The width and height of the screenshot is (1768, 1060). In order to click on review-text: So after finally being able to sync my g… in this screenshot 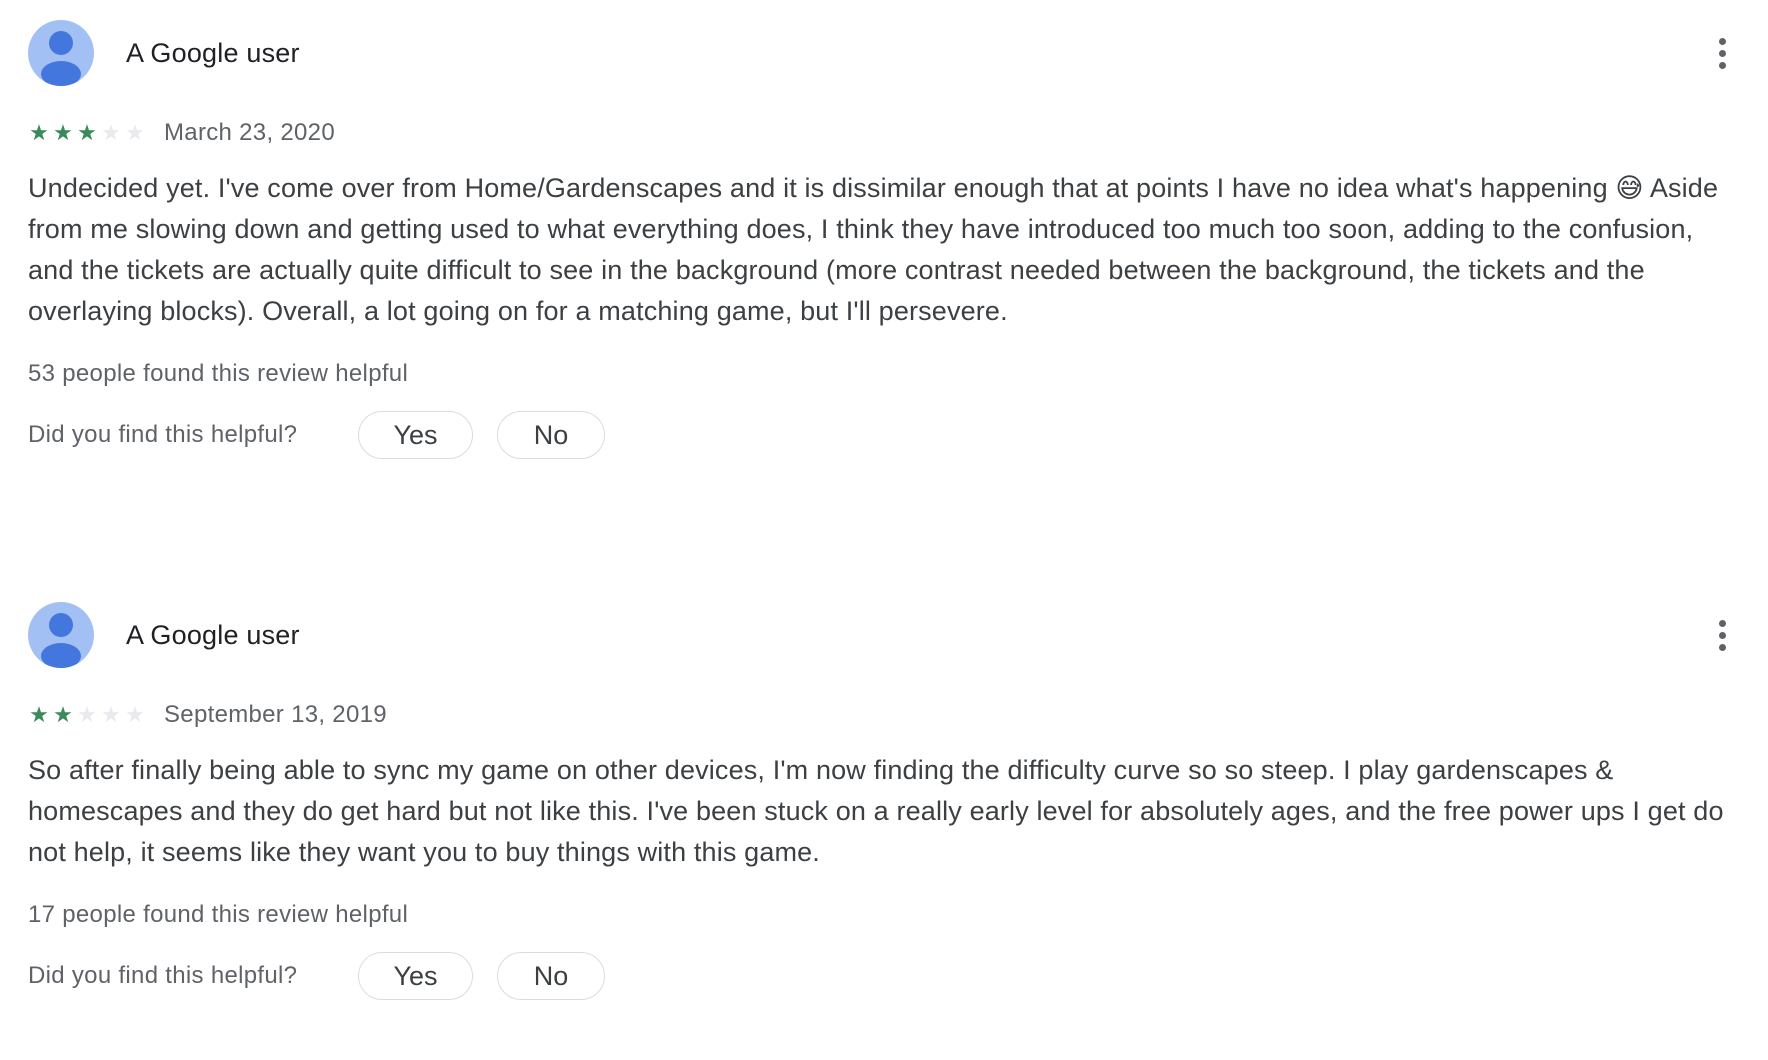, I will do `click(876, 811)`.